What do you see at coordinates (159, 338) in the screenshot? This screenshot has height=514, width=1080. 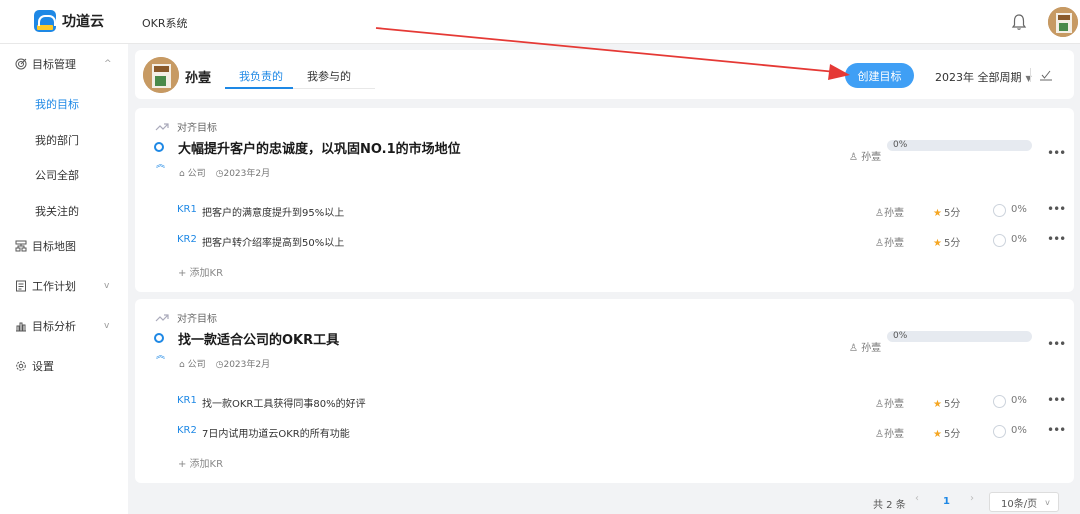 I see `objective-status-icon` at bounding box center [159, 338].